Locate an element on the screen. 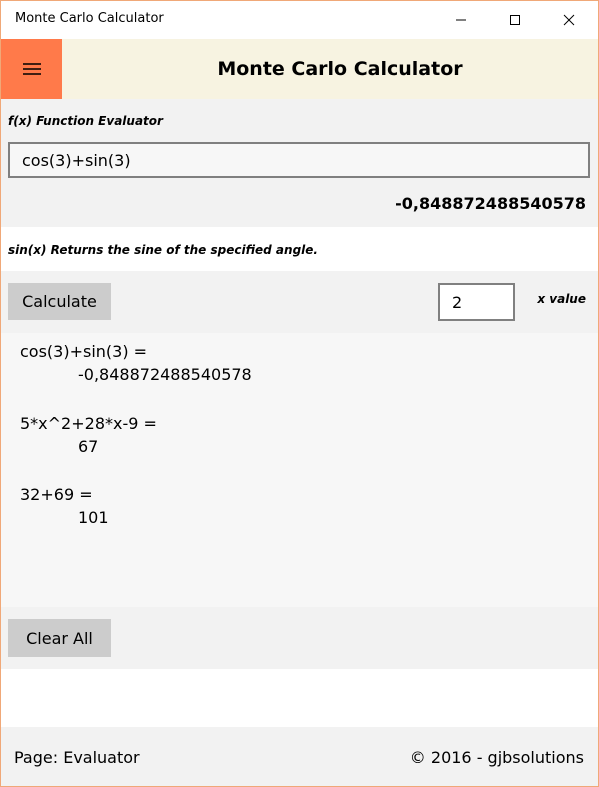 The height and width of the screenshot is (787, 599). page-title: Monte Carlo Calculator is located at coordinates (340, 69).